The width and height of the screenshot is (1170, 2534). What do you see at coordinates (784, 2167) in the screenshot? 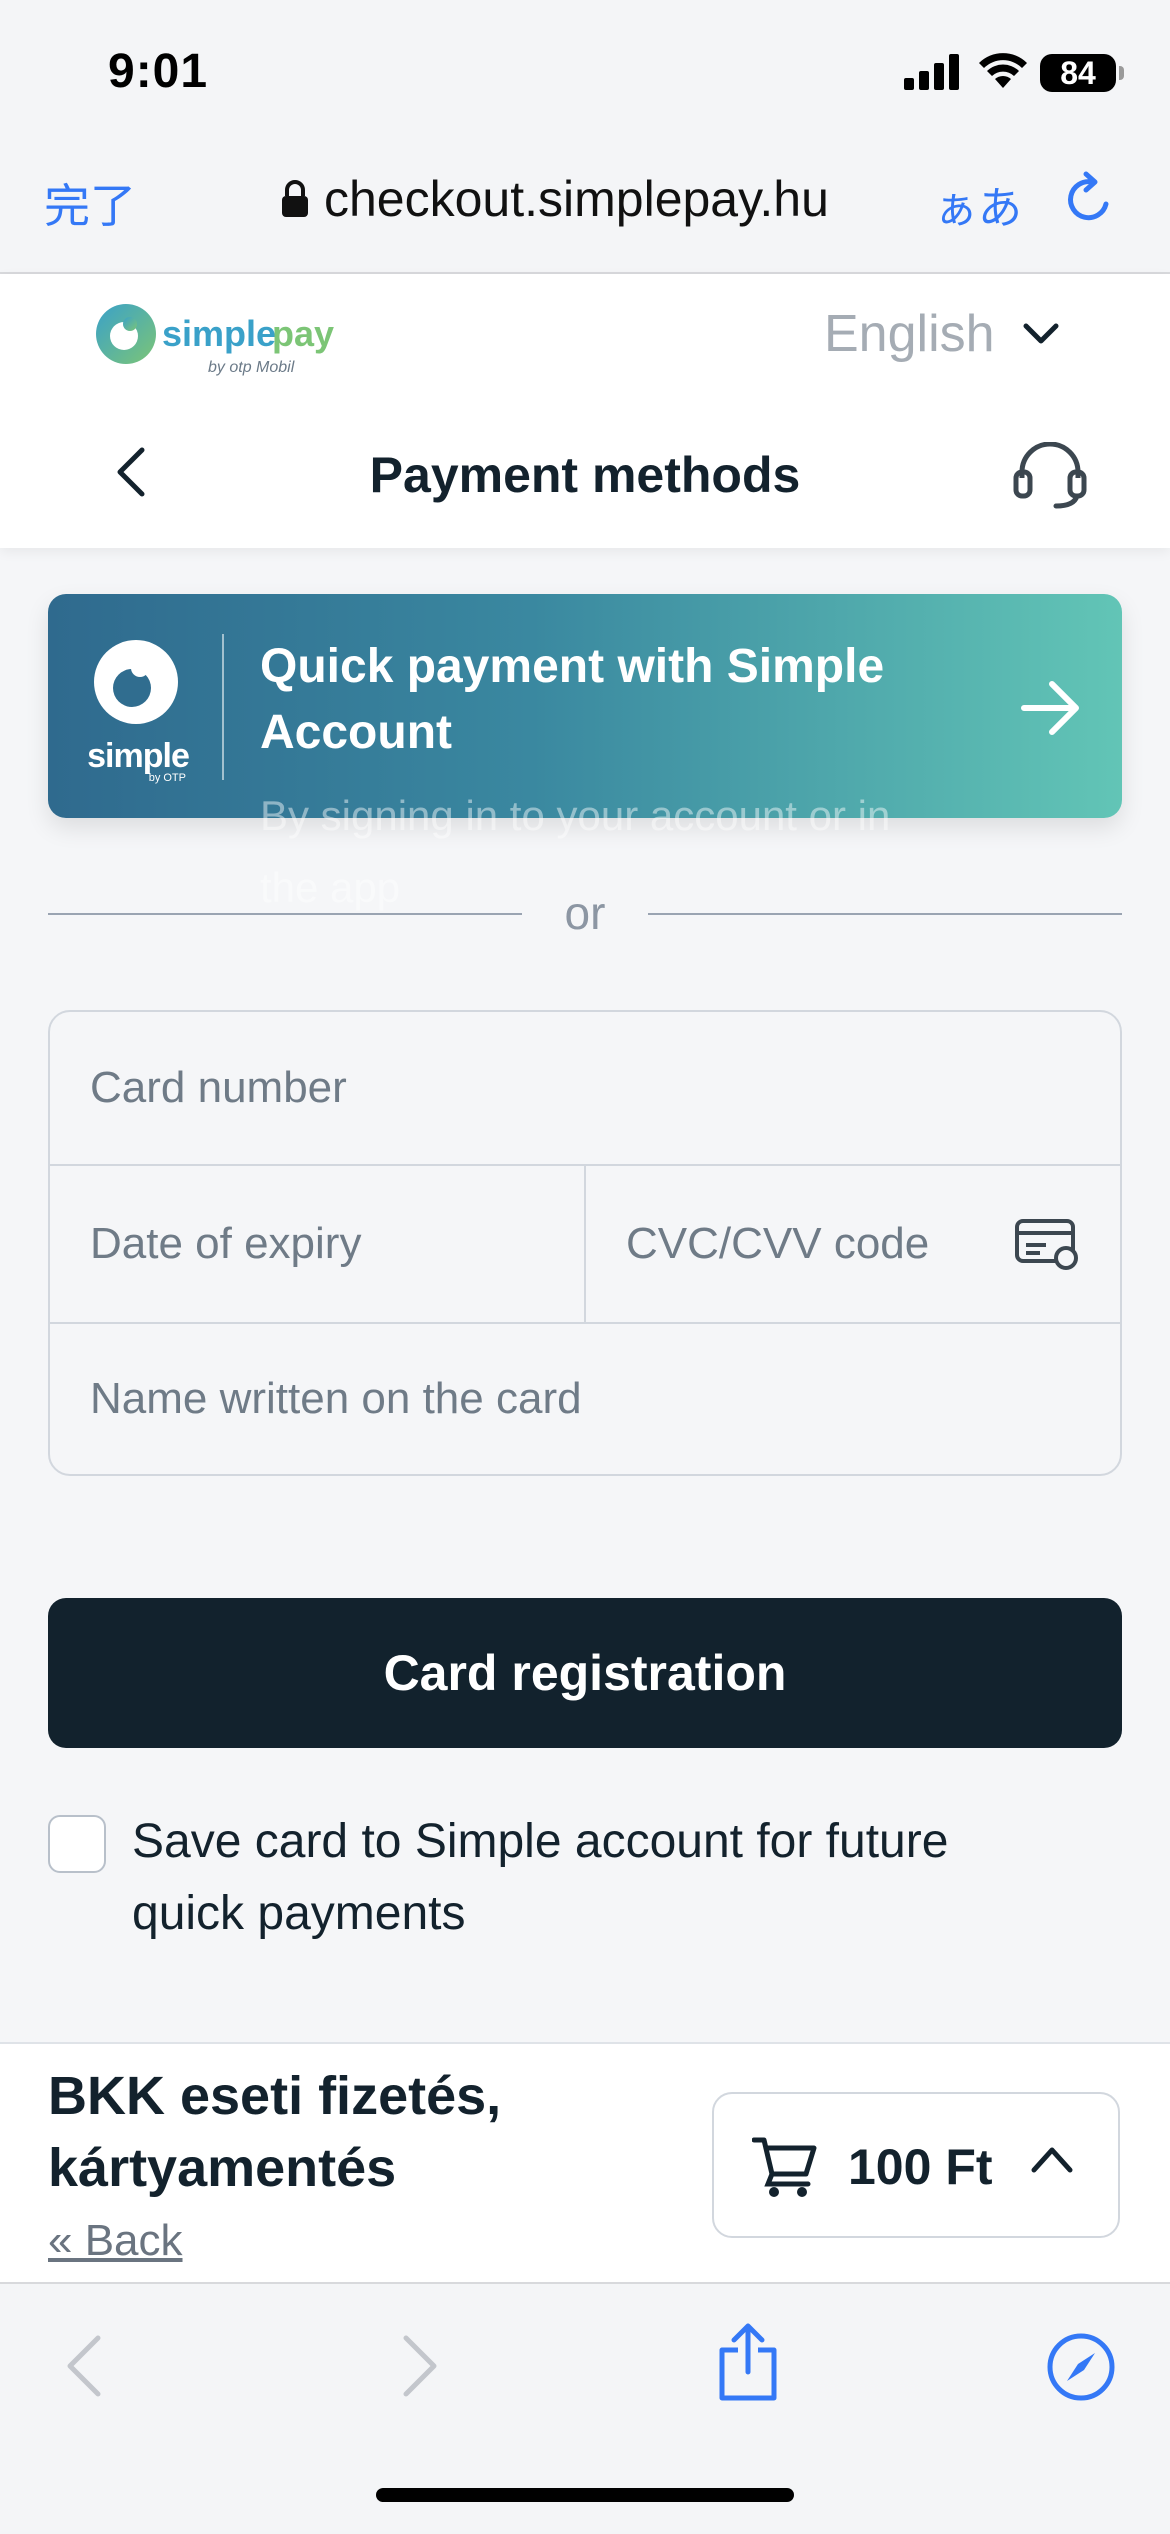
I see `cart-icon` at bounding box center [784, 2167].